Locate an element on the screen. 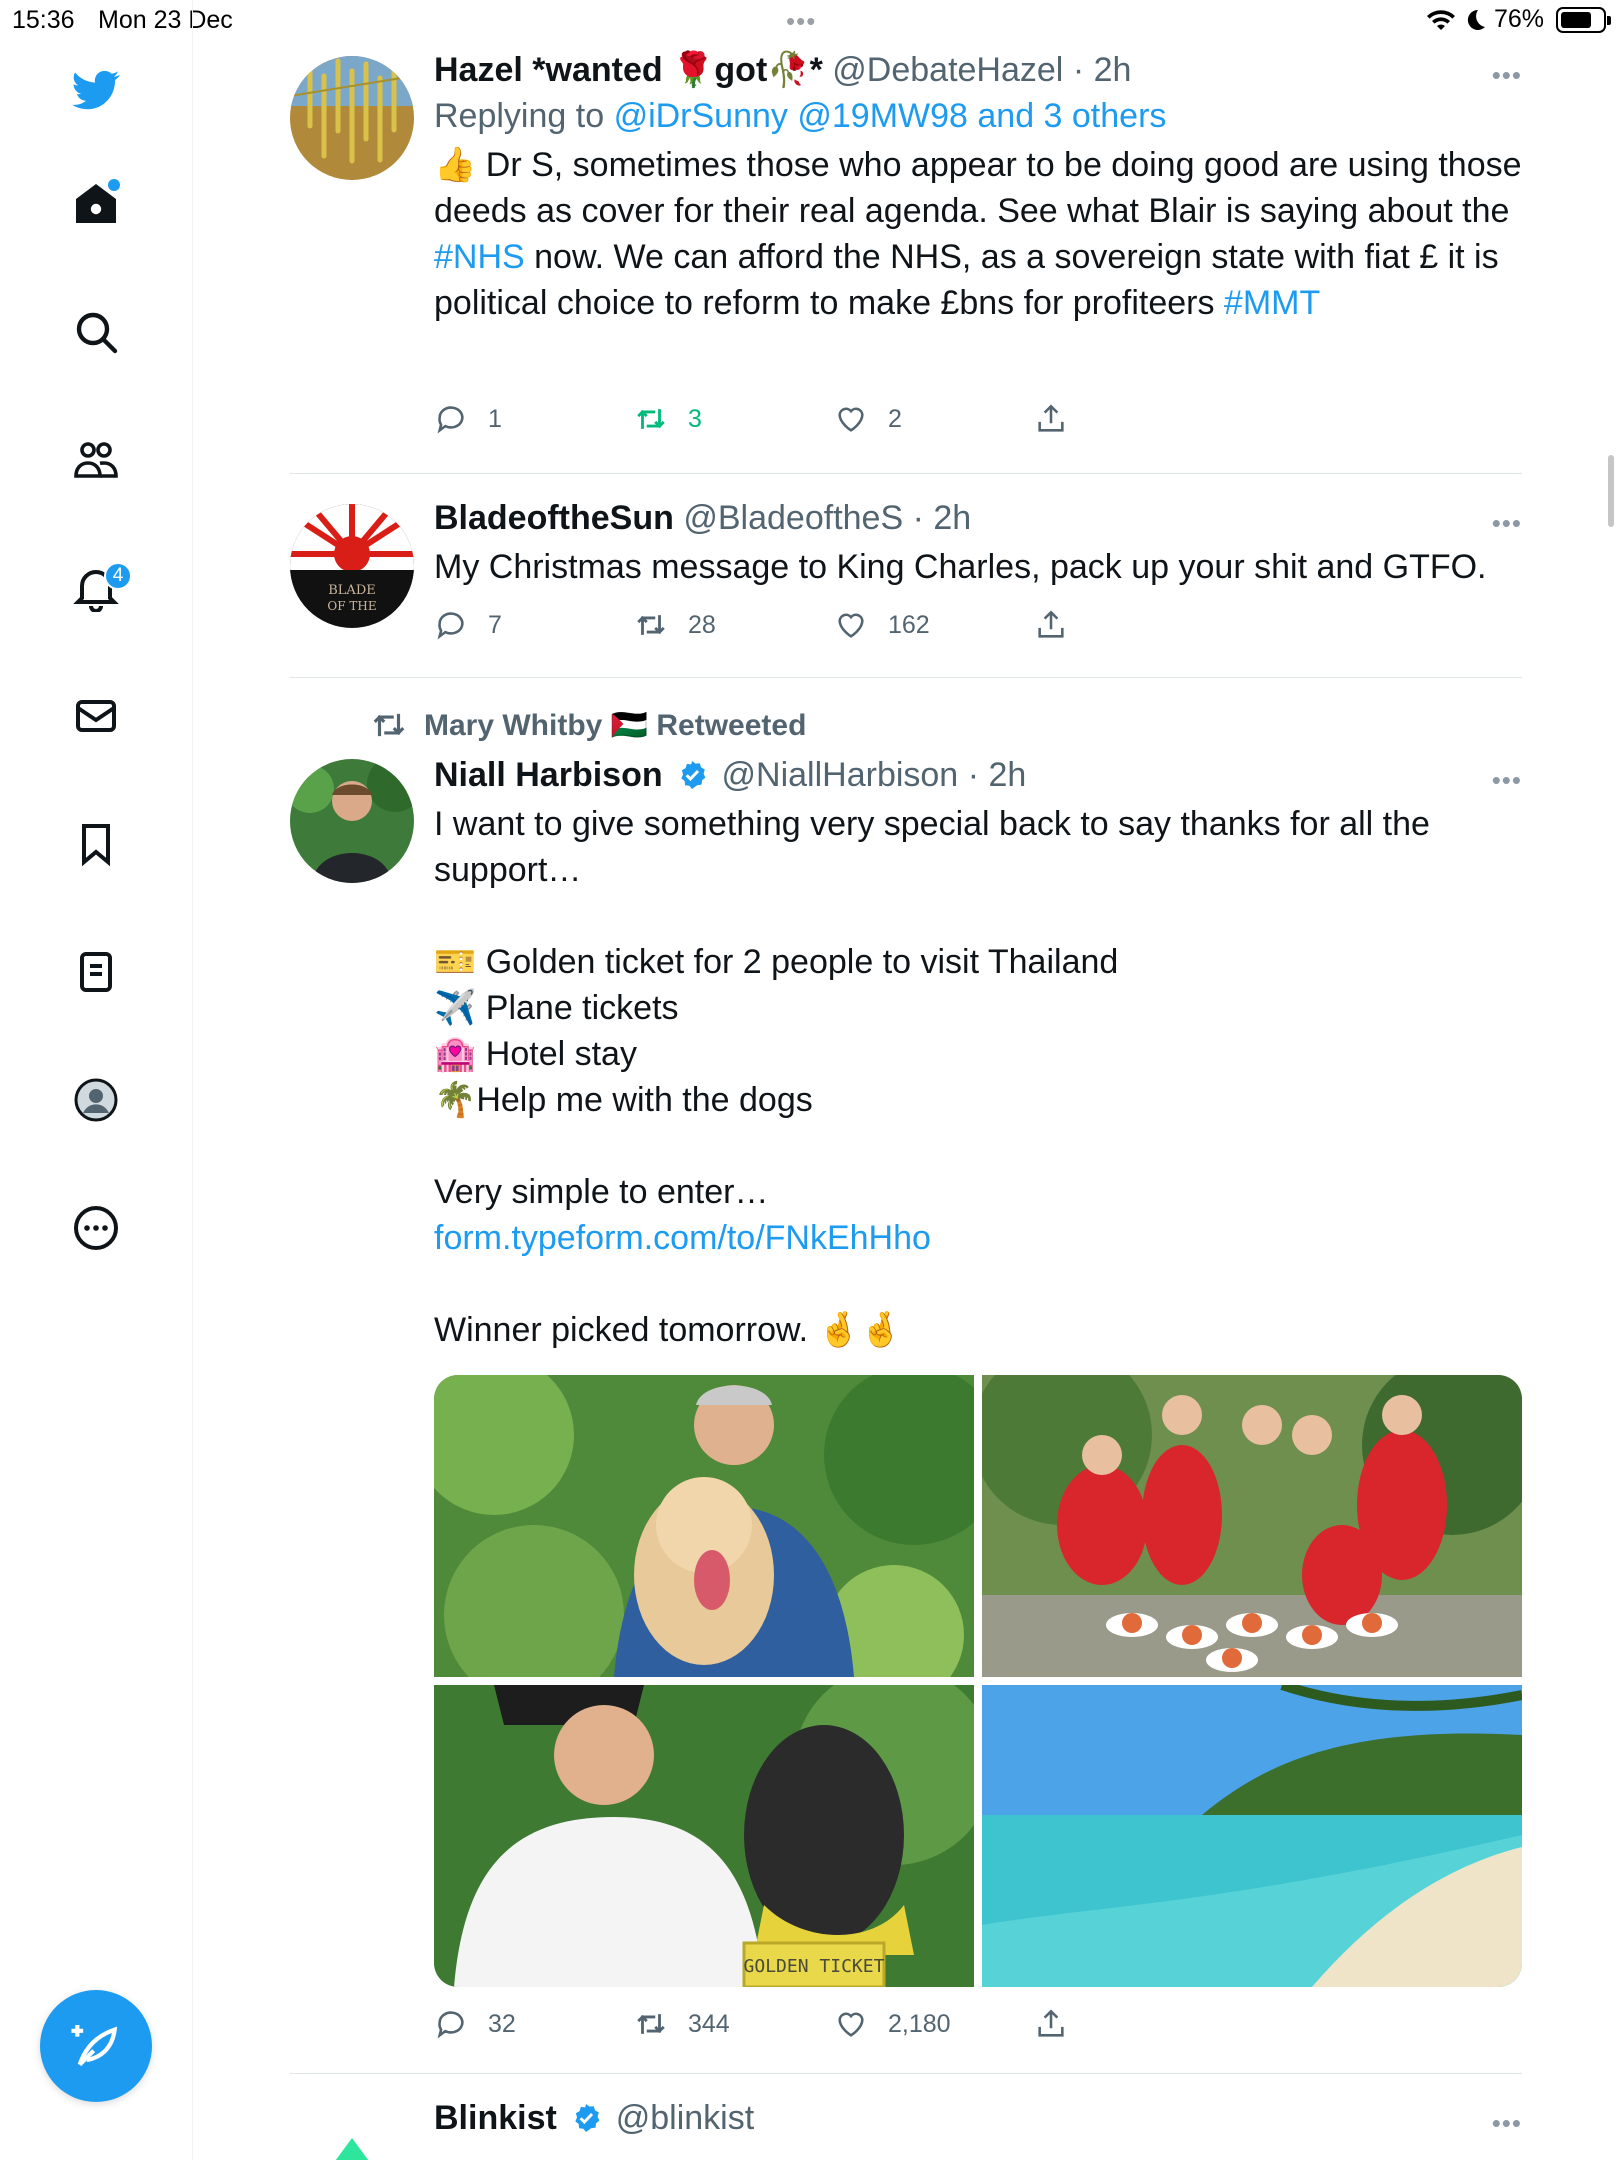 This screenshot has width=1620, height=2160. tweet-header: Blinkist @blinkist is located at coordinates (978, 2118).